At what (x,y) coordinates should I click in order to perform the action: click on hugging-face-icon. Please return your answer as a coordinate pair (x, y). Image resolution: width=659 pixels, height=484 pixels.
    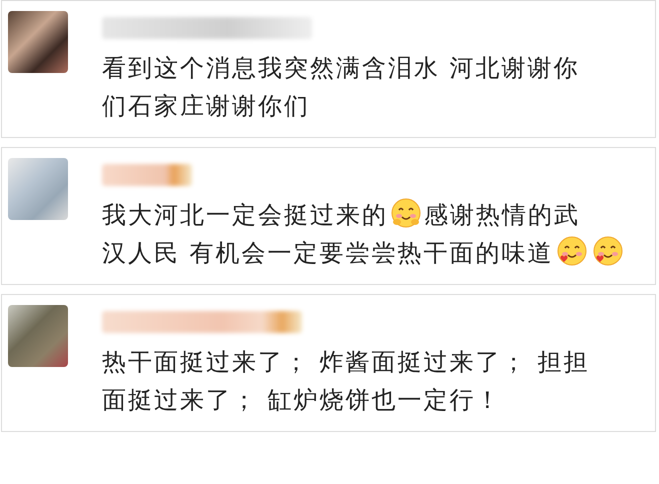
    Looking at the image, I should click on (406, 213).